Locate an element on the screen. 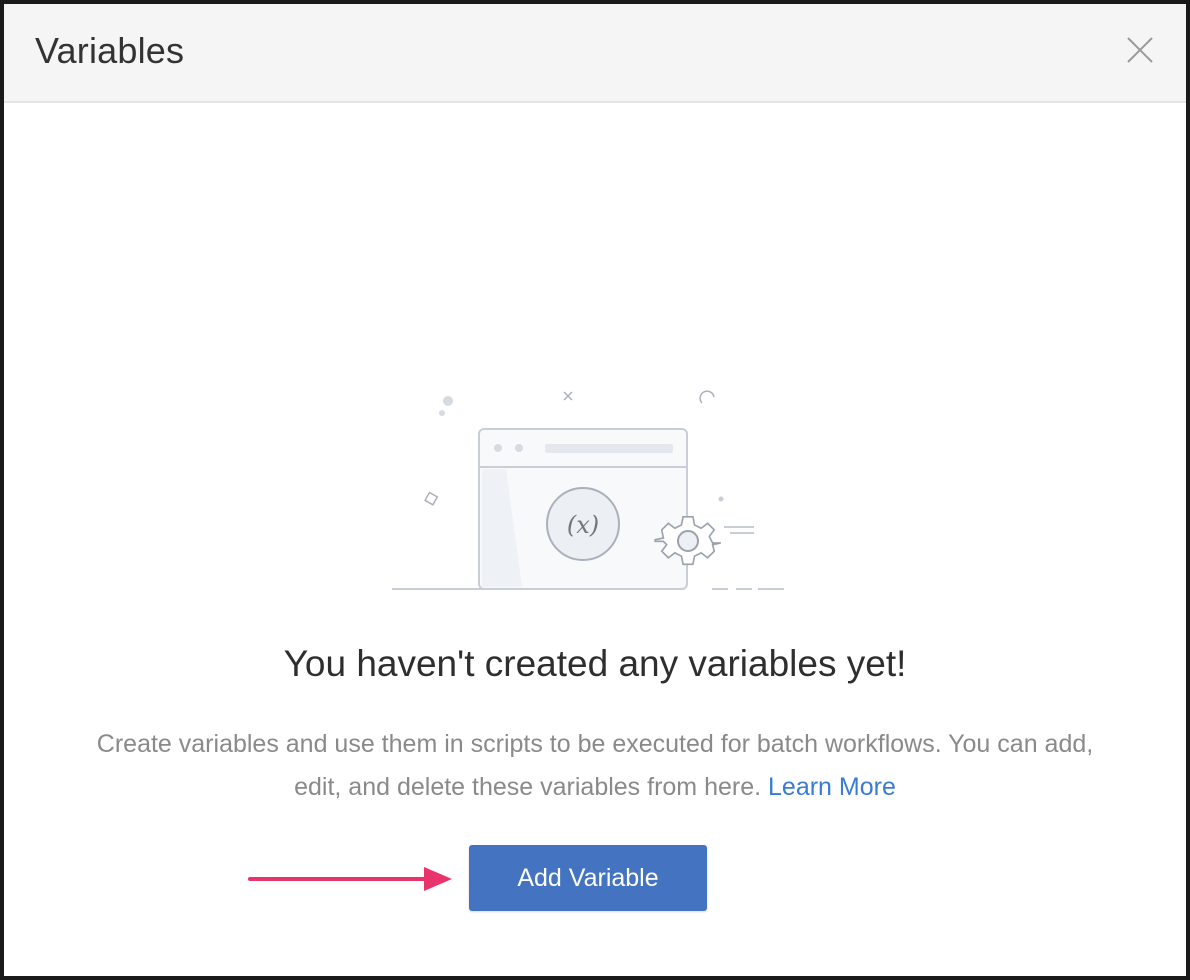 The image size is (1190, 980). add-variable-button: Add Variable is located at coordinates (588, 878).